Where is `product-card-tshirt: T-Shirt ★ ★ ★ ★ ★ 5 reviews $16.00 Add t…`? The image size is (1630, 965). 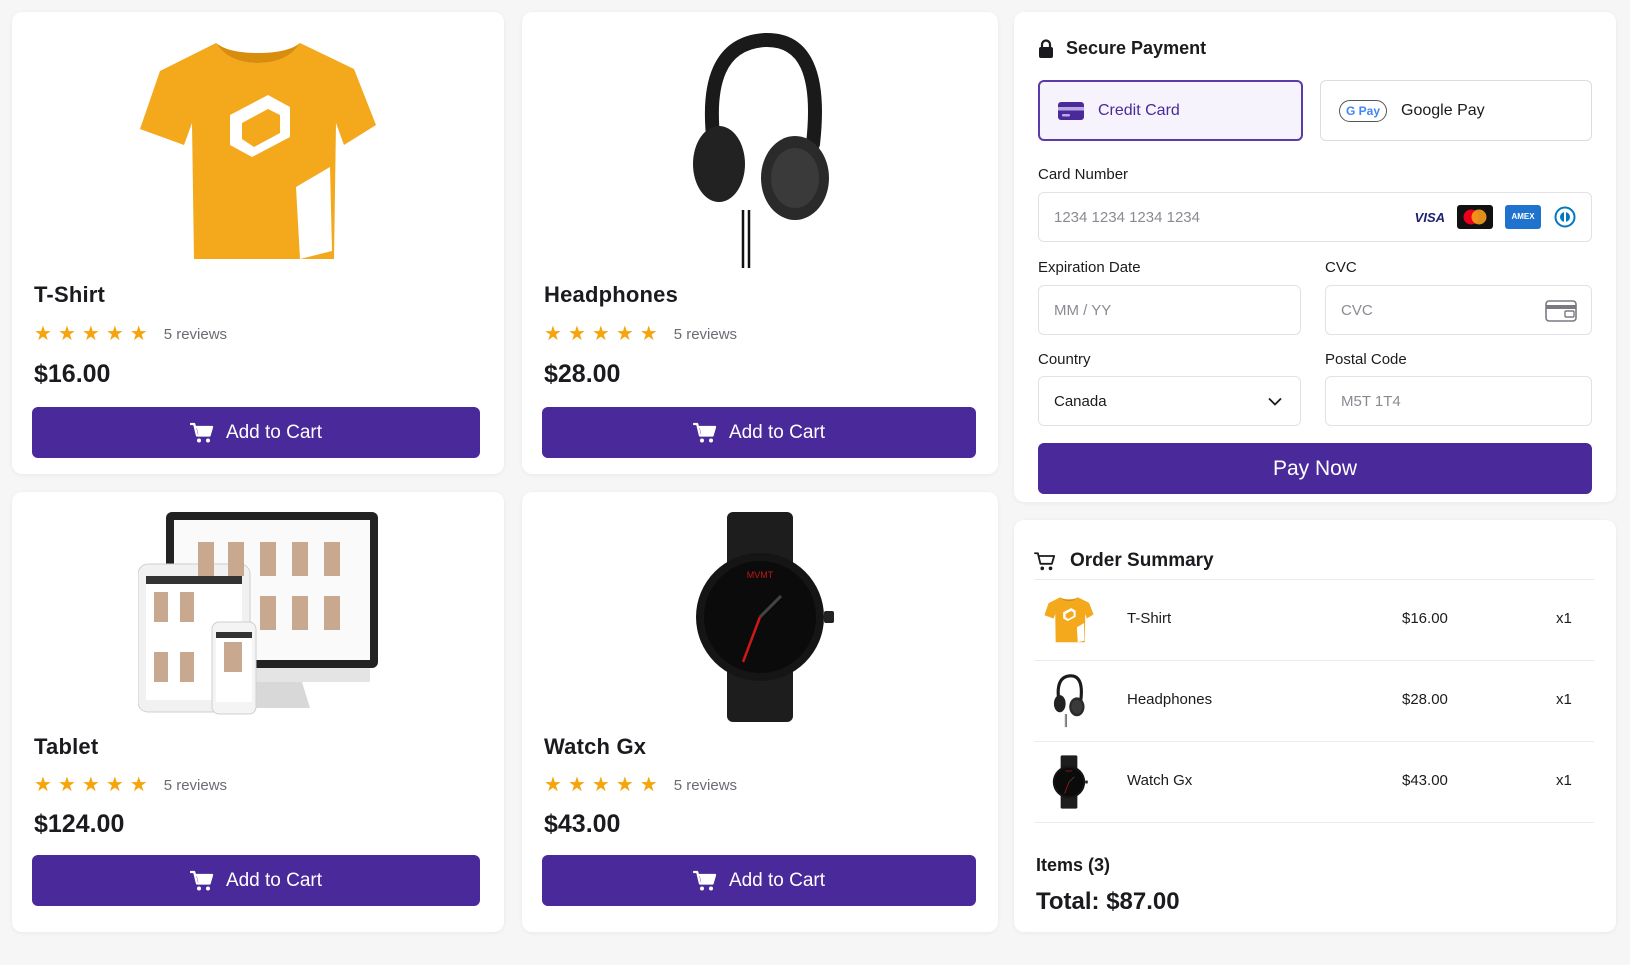
product-card-tshirt: T-Shirt ★ ★ ★ ★ ★ 5 reviews $16.00 Add t… is located at coordinates (258, 243).